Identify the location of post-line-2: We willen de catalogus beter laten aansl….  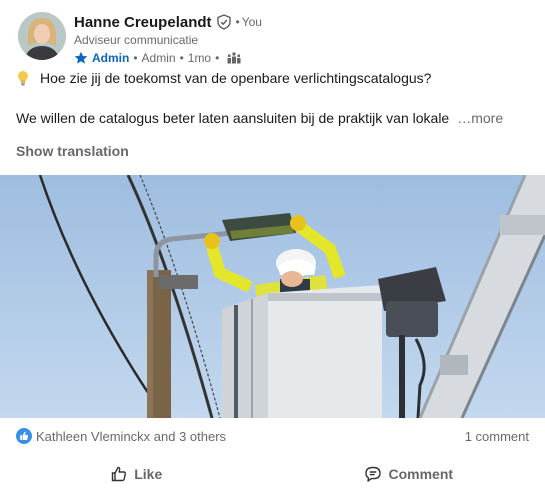
(233, 118).